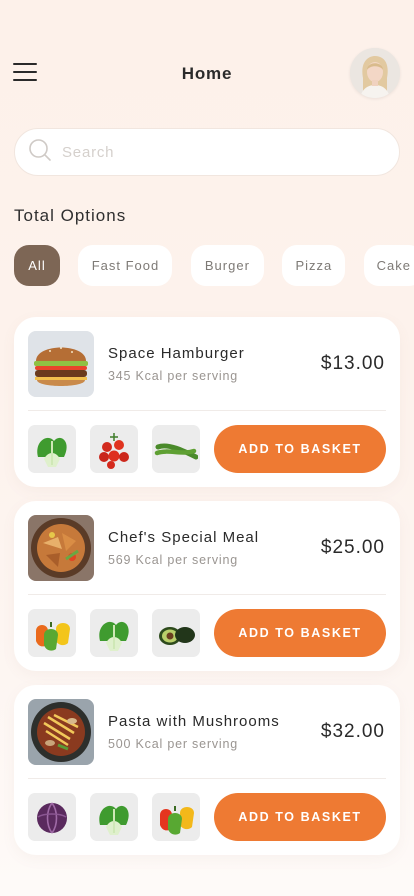 This screenshot has width=414, height=896. What do you see at coordinates (352, 731) in the screenshot?
I see `meal-price: $32.00` at bounding box center [352, 731].